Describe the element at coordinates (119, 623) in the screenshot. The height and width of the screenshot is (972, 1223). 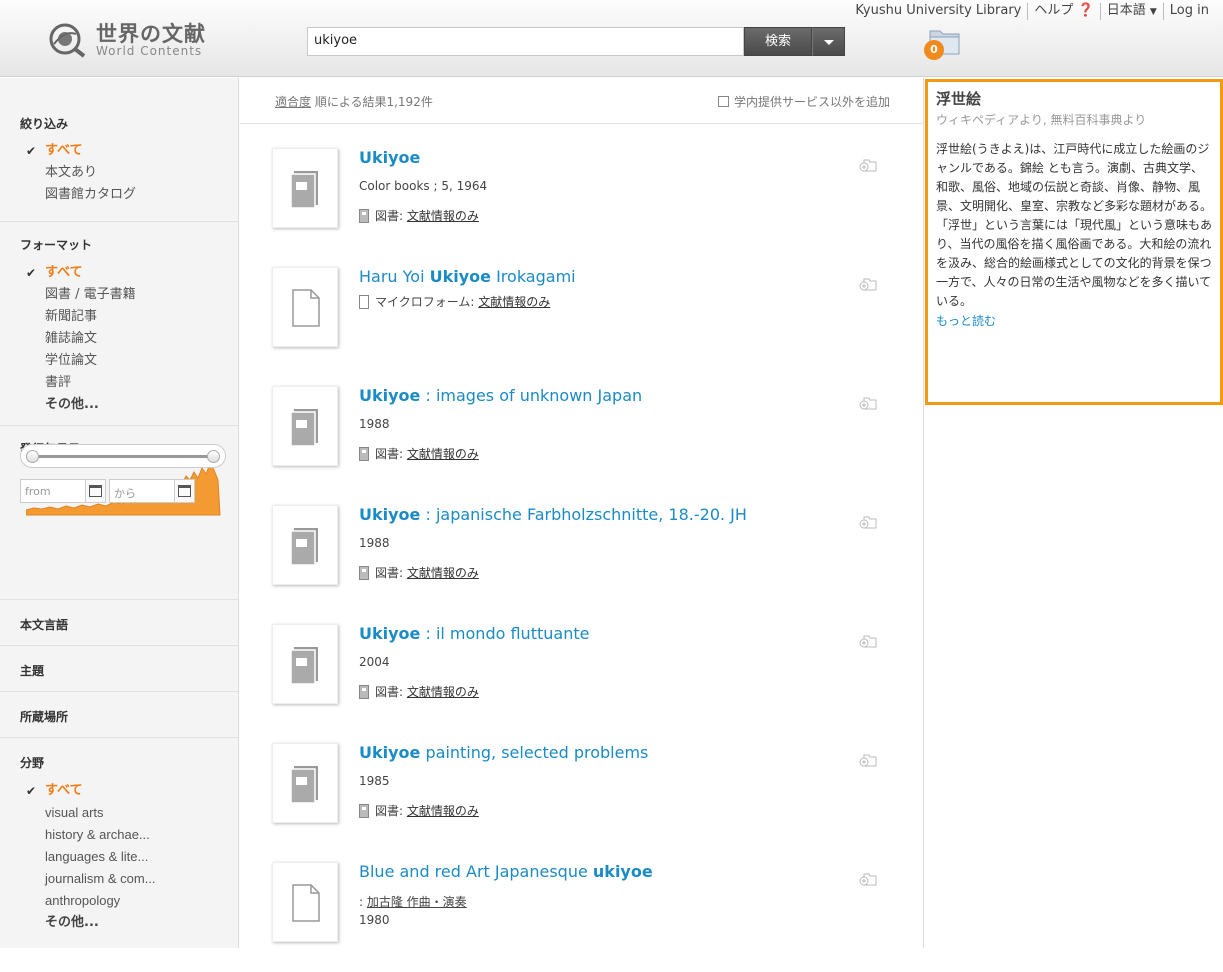
I see `language-section: 本文言語` at that location.